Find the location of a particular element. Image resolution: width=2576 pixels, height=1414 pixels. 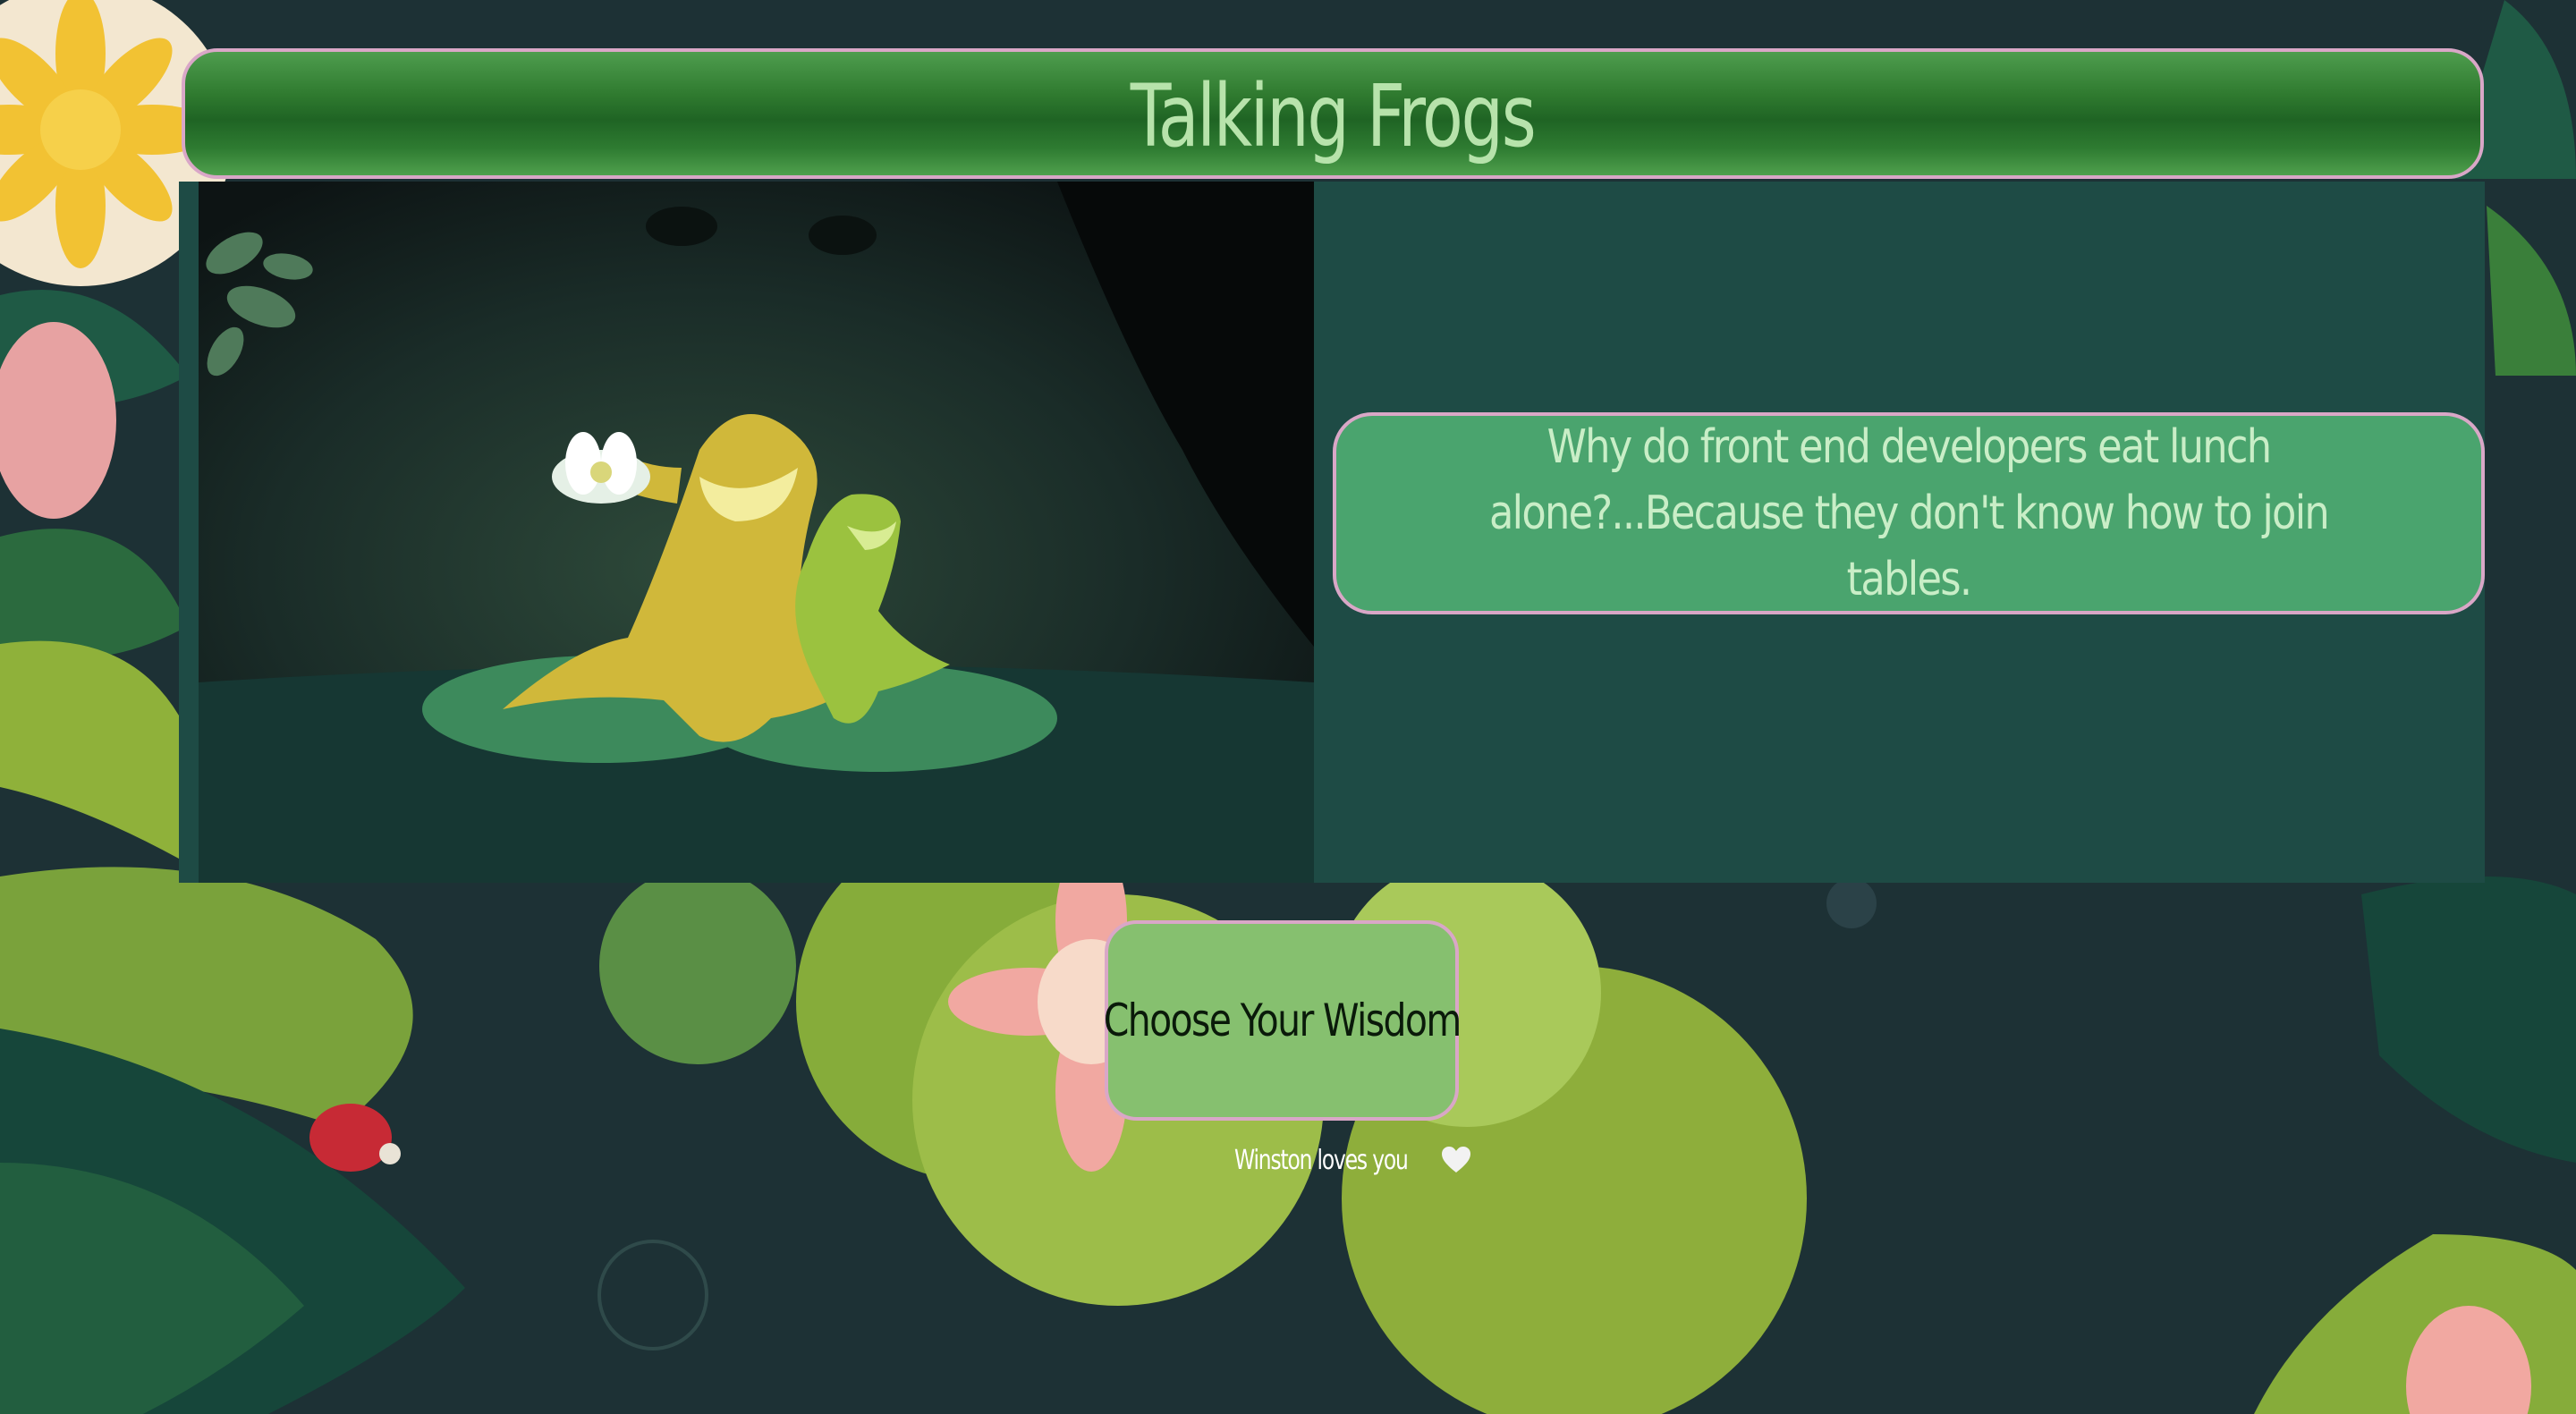

page-title: Talking Frogs is located at coordinates (1334, 116).